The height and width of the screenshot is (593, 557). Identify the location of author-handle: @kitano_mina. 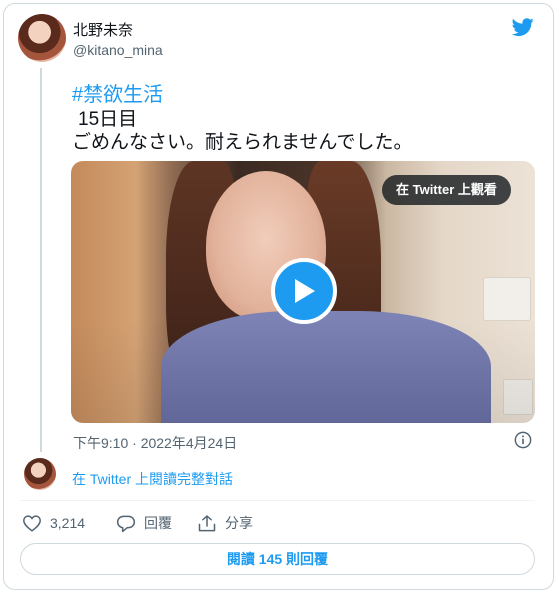
(118, 50).